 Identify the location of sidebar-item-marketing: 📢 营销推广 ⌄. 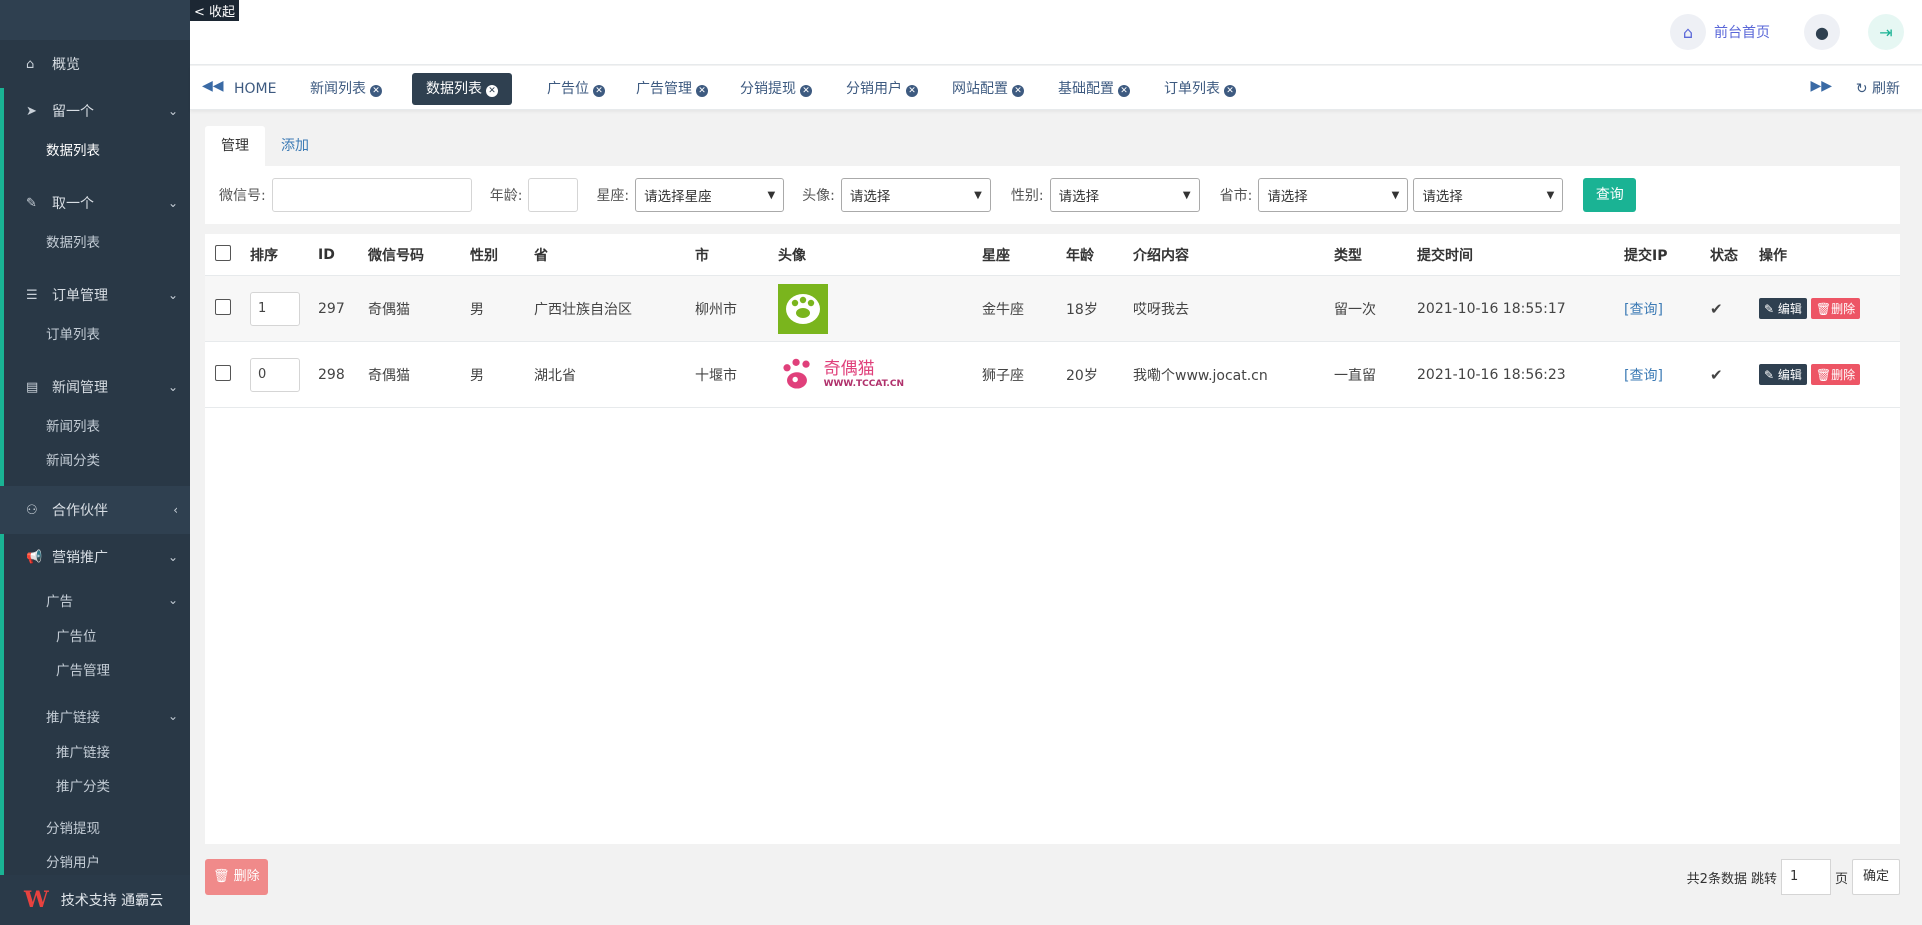
(97, 557).